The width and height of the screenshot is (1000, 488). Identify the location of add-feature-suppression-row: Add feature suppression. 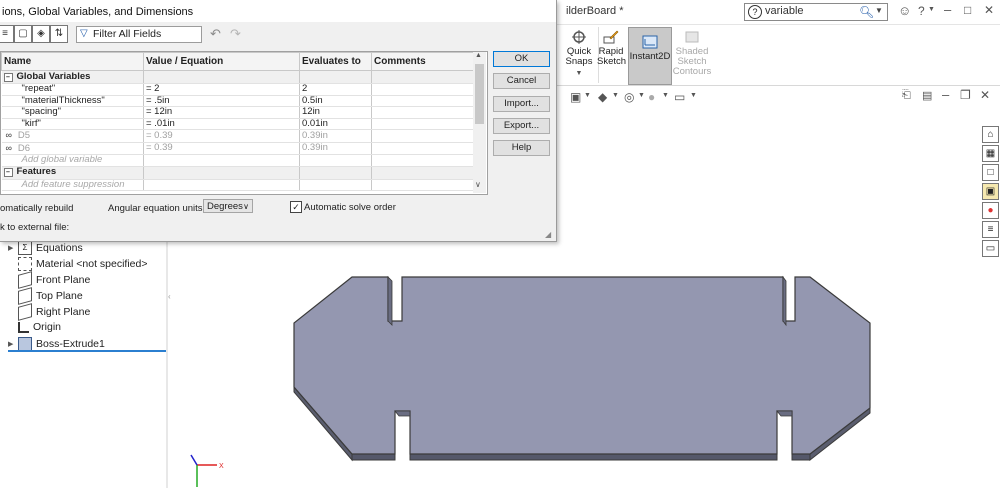
(237, 185).